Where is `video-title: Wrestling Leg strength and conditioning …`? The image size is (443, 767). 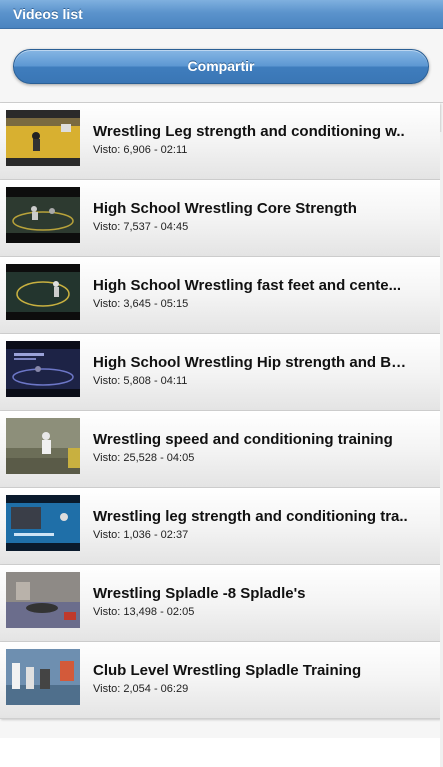
video-title: Wrestling Leg strength and conditioning … is located at coordinates (249, 131).